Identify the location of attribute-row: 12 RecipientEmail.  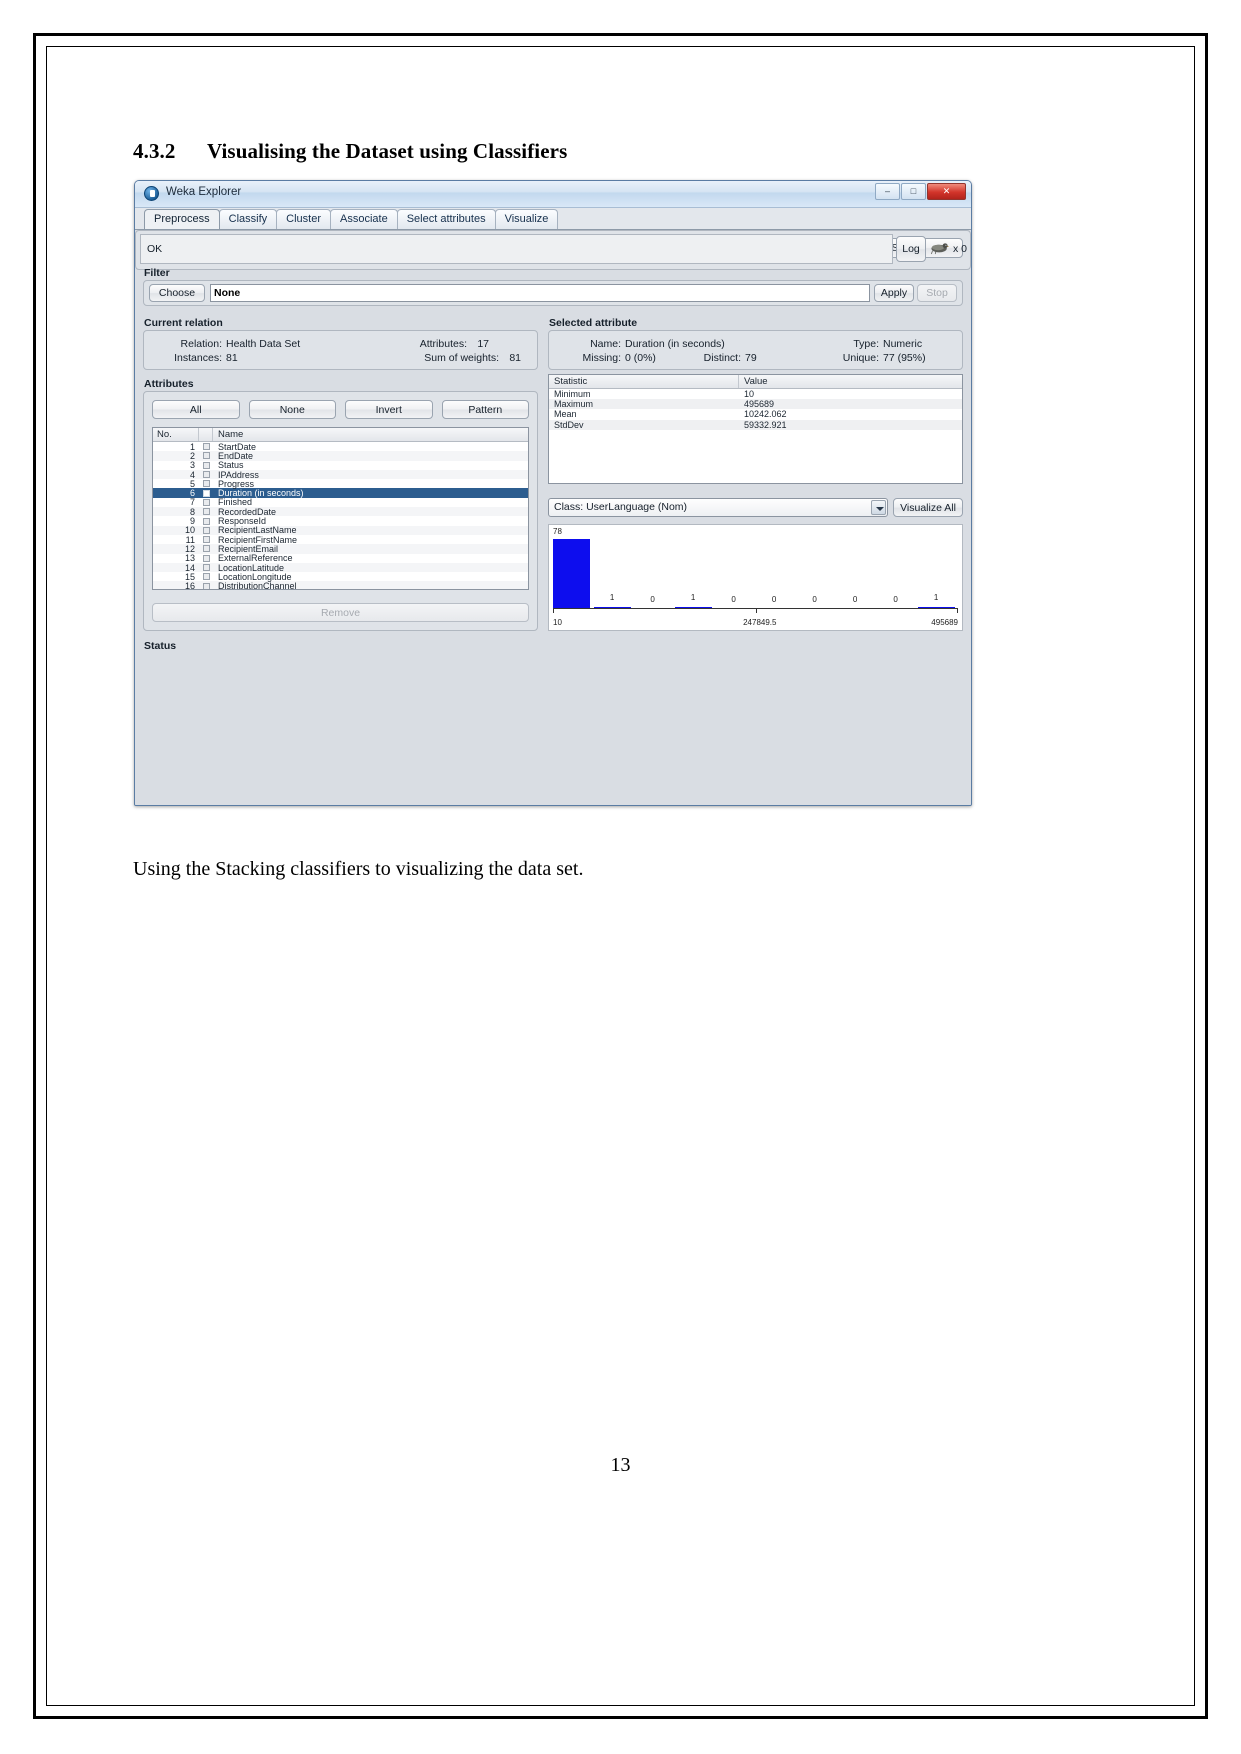
(340, 549).